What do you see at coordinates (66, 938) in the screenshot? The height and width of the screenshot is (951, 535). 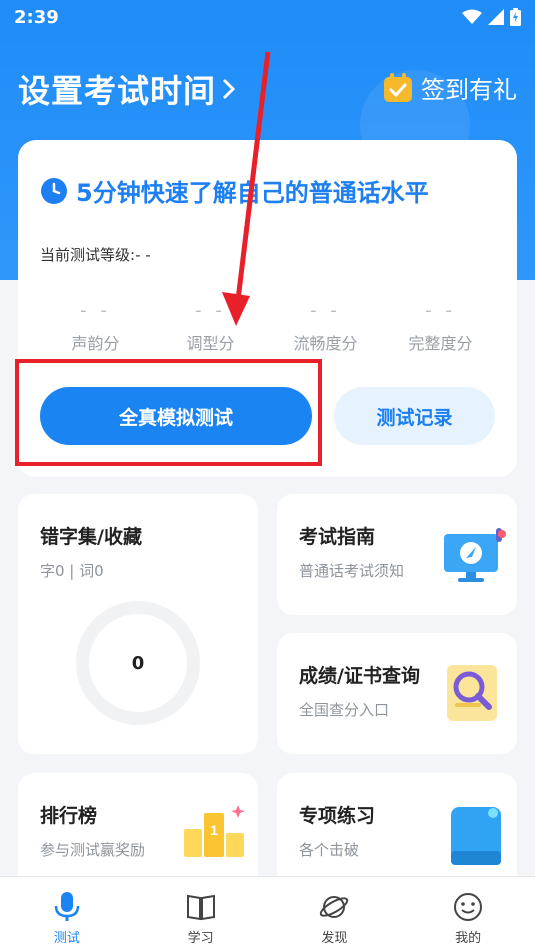 I see `tab-label: 测试` at bounding box center [66, 938].